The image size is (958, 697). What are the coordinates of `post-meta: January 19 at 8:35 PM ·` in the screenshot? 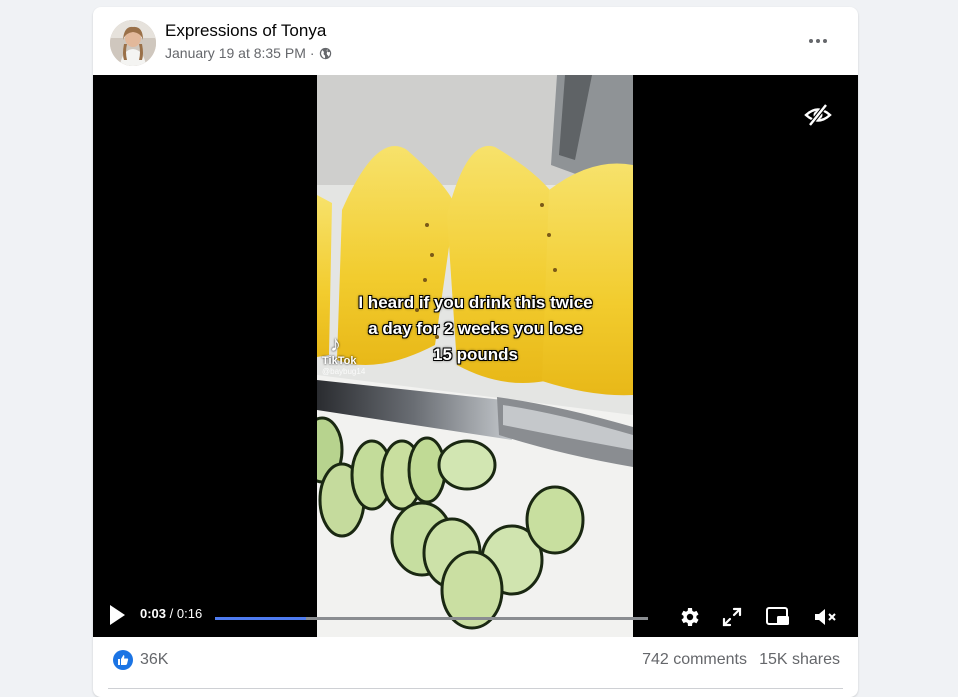 It's located at (248, 53).